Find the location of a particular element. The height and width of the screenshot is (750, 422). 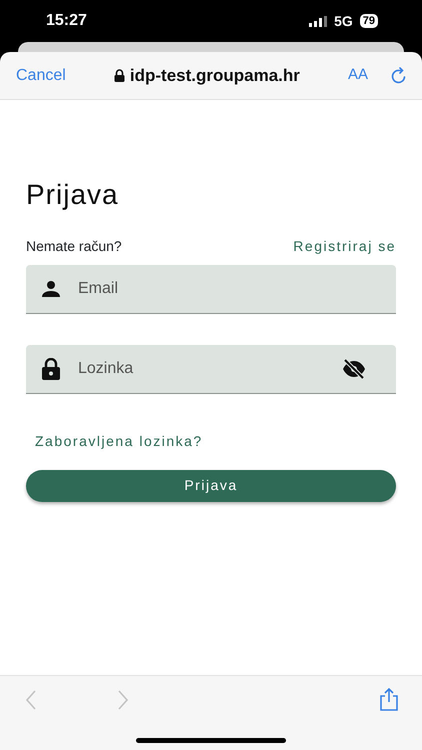

share-icon is located at coordinates (389, 699).